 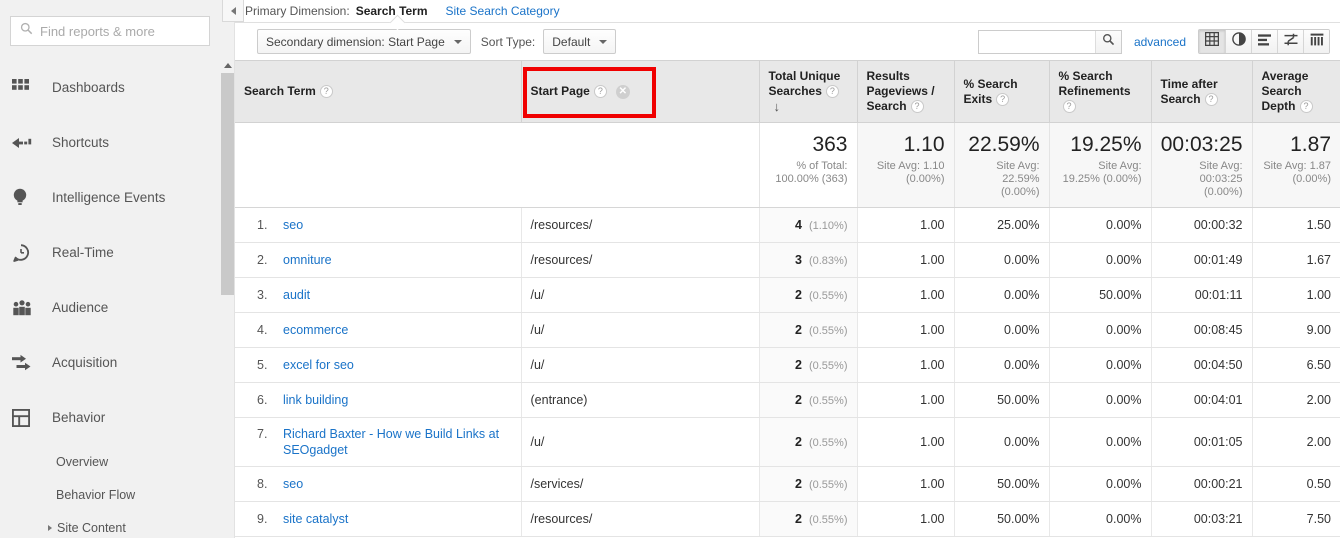 What do you see at coordinates (1218, 365) in the screenshot?
I see `time-after-search-value: 00:04:50` at bounding box center [1218, 365].